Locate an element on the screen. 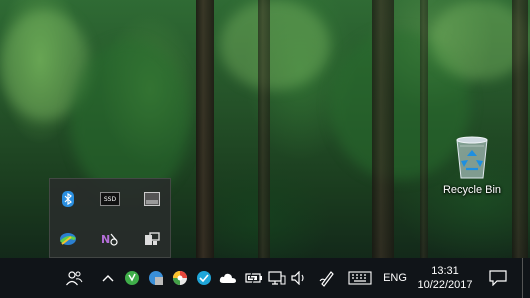 The image size is (530, 298). clock-time: 13:31 is located at coordinates (445, 271).